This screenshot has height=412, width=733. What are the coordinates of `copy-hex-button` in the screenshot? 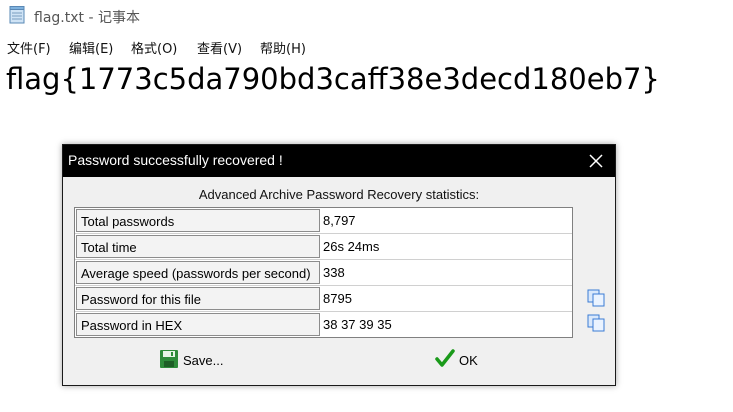 It's located at (596, 323).